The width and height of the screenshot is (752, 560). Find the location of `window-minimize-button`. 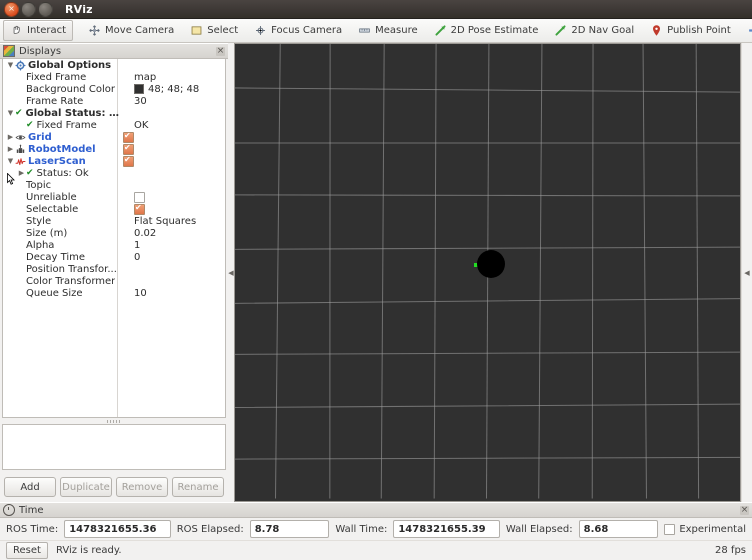

window-minimize-button is located at coordinates (28, 9).